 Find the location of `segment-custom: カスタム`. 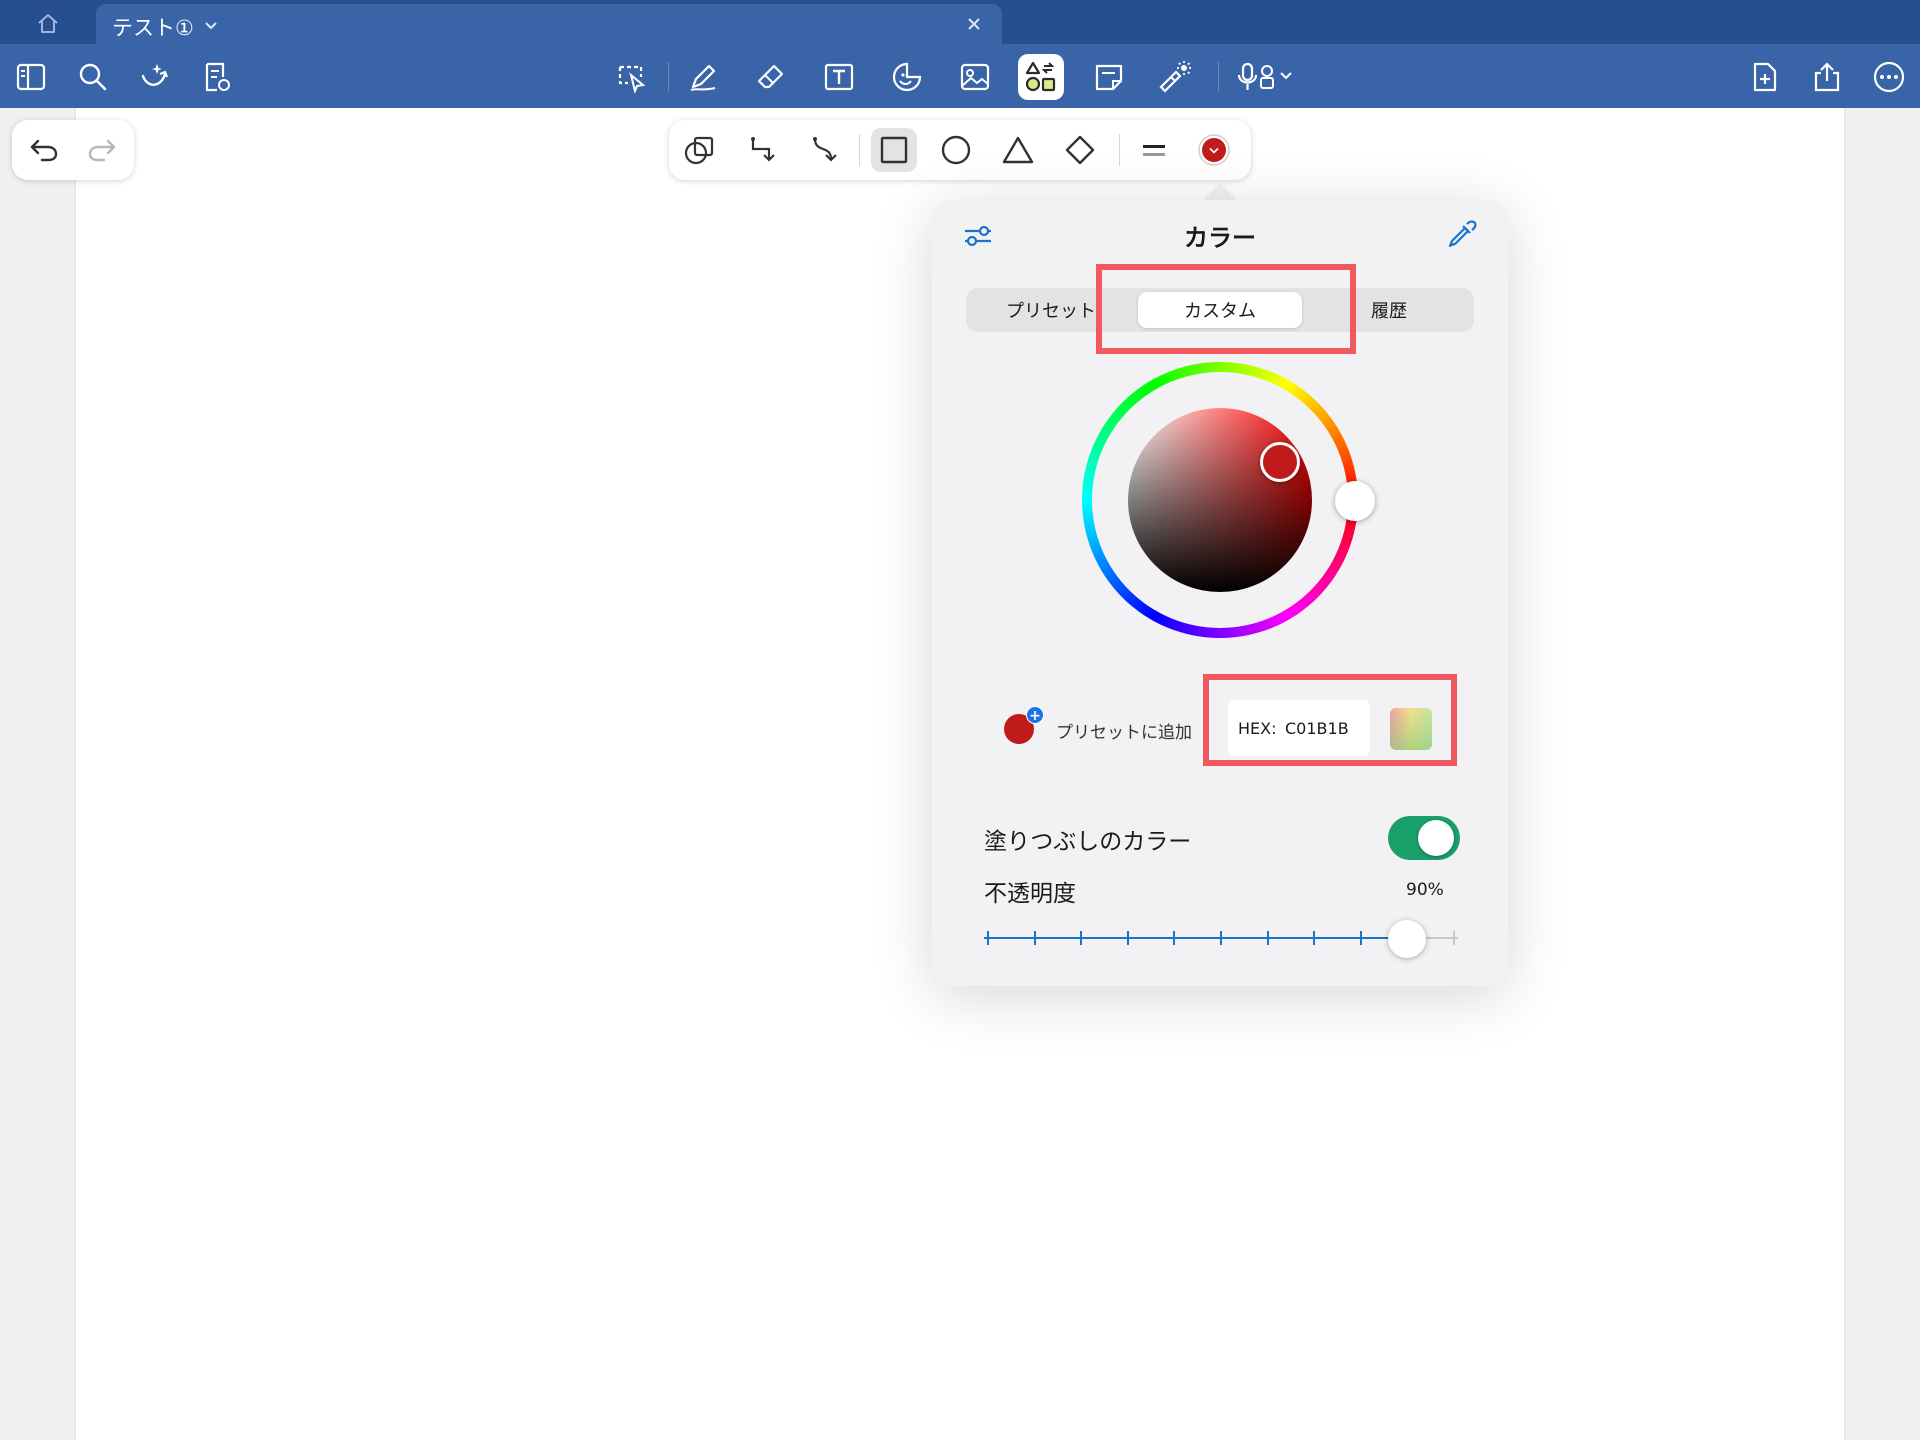

segment-custom: カスタム is located at coordinates (1220, 310).